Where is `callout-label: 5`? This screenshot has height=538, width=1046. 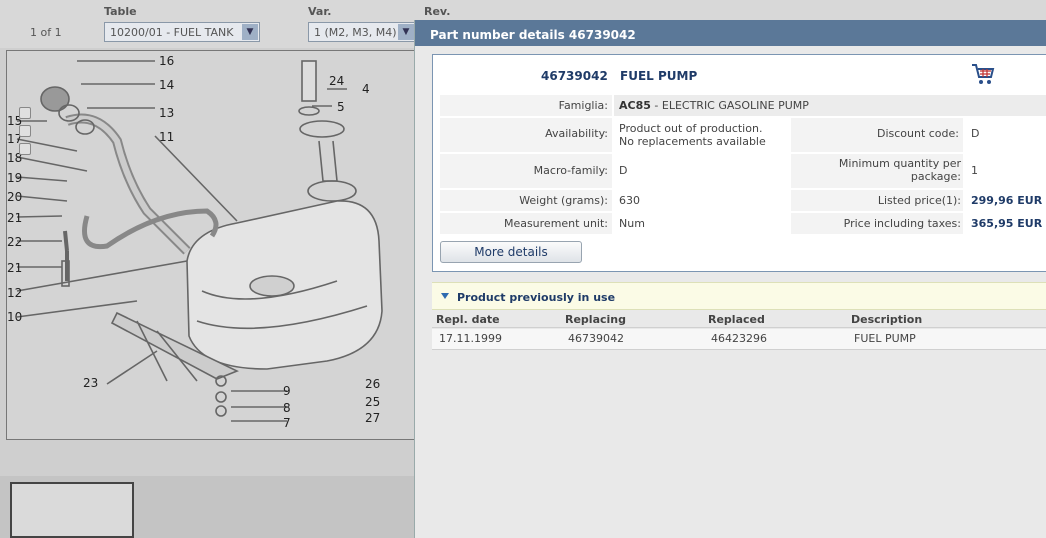
callout-label: 5 is located at coordinates (341, 107).